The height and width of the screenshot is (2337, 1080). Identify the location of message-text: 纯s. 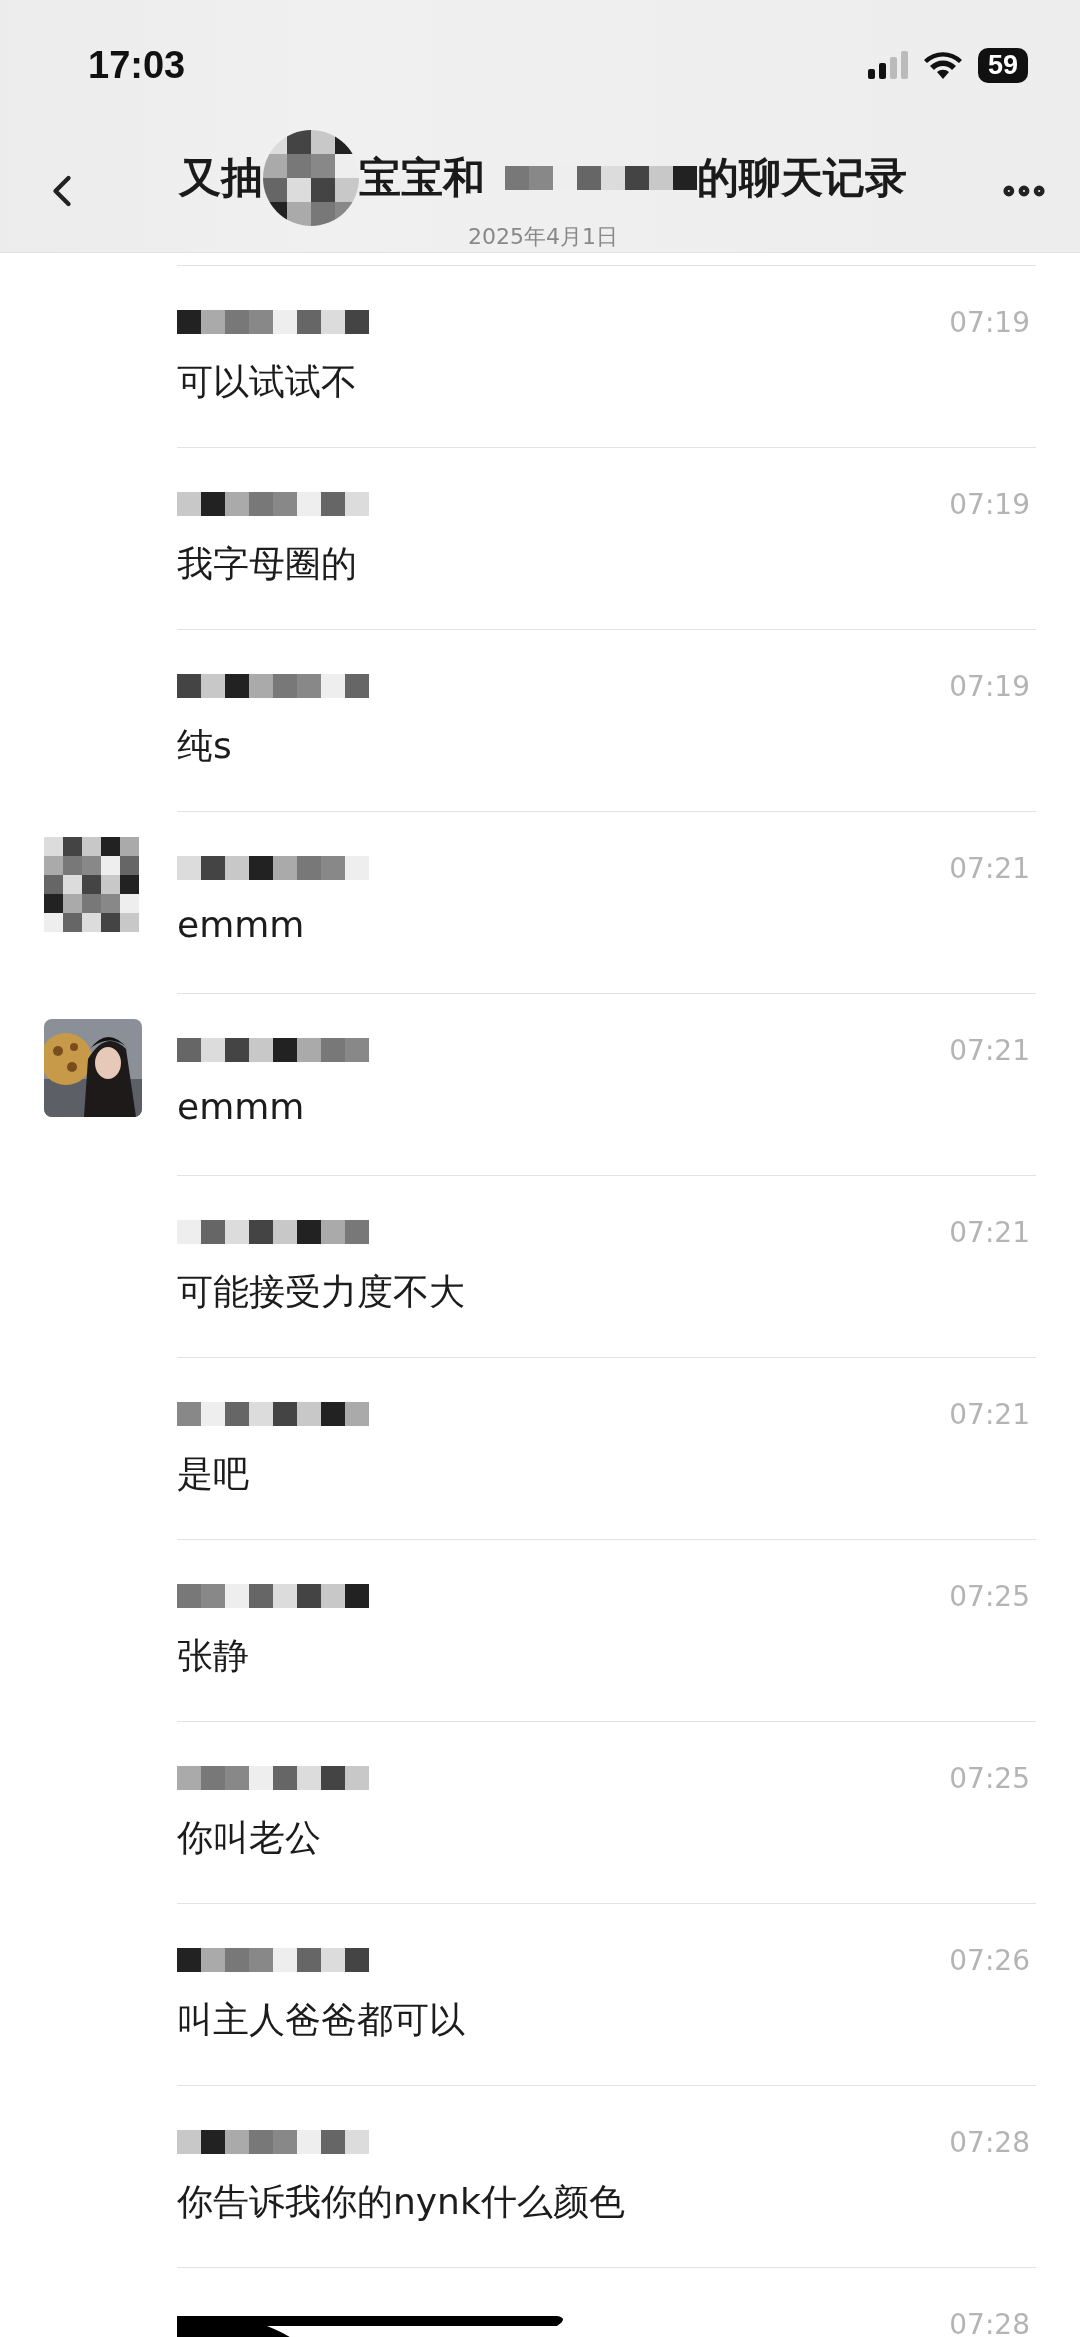
(205, 746).